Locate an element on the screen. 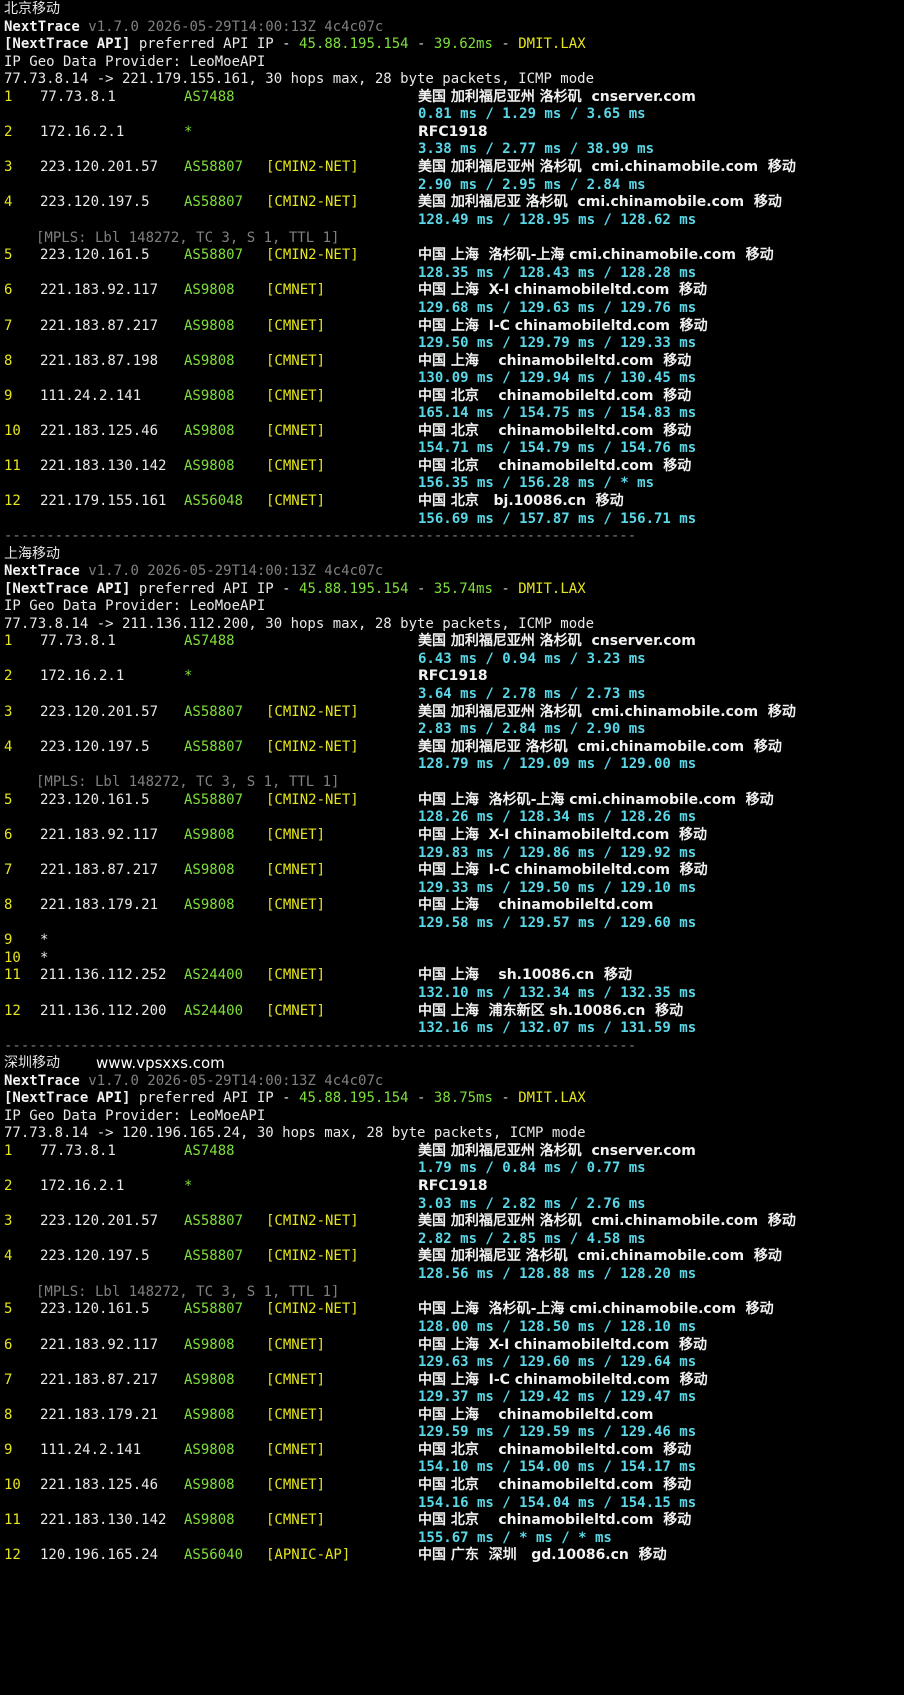 This screenshot has width=904, height=1695. api-latency: 38.75ms is located at coordinates (463, 1098).